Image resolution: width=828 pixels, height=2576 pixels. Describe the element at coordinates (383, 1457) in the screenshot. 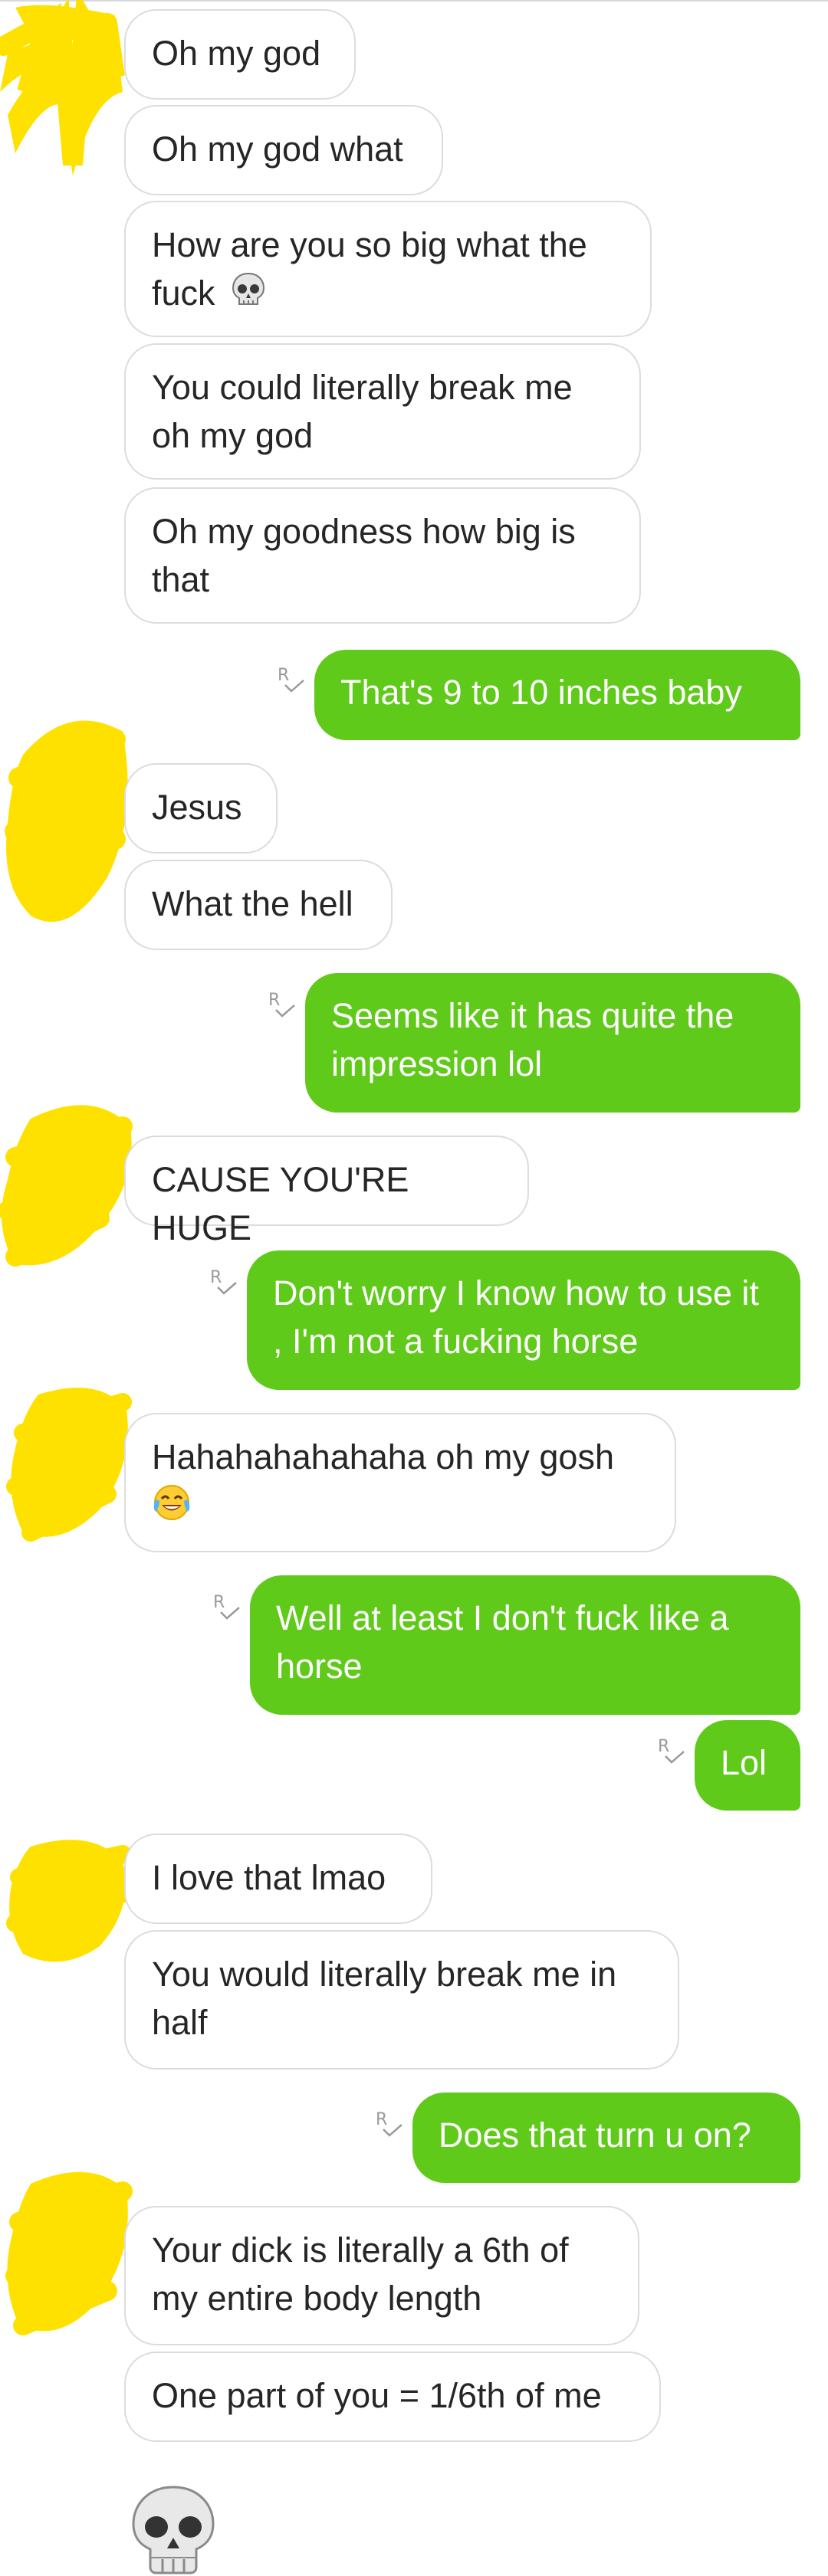

I see `message-text: Hahahahahahaha oh my gosh` at that location.